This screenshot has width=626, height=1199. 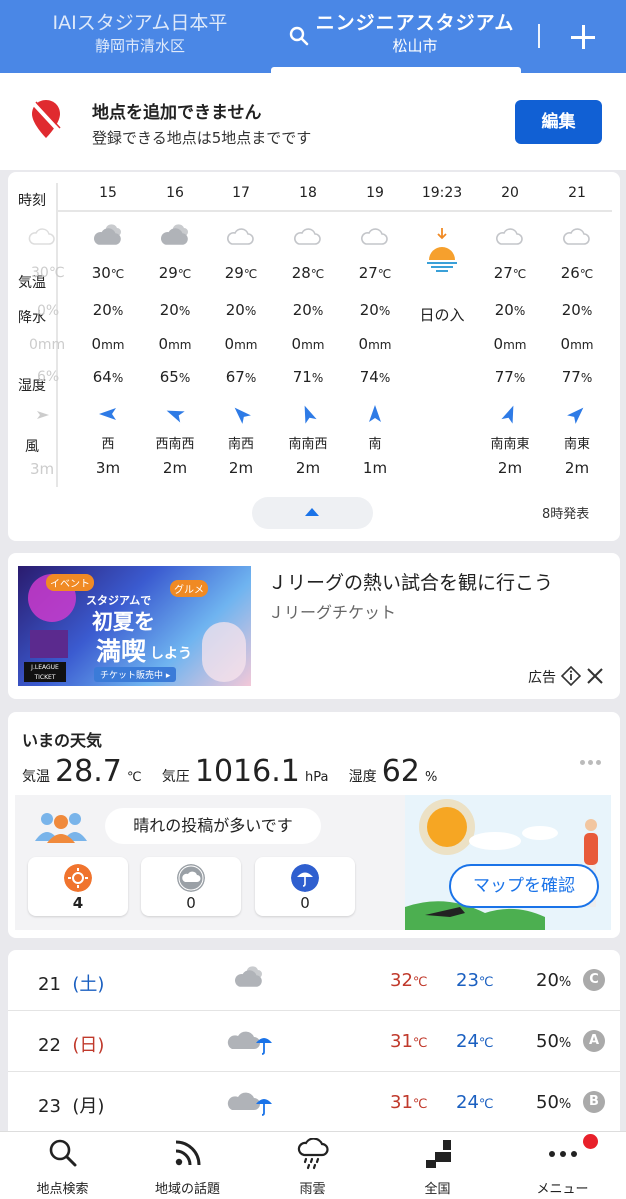 What do you see at coordinates (591, 763) in the screenshot?
I see `more-options-icon` at bounding box center [591, 763].